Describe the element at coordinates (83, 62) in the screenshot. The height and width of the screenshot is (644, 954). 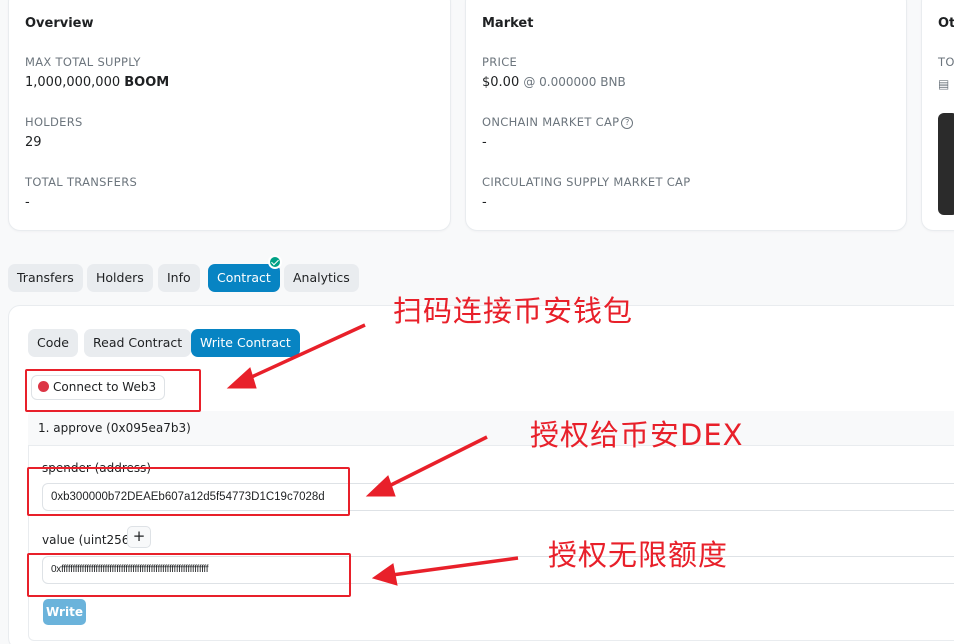
I see `max-supply-label: MAX TOTAL SUPPLY` at that location.